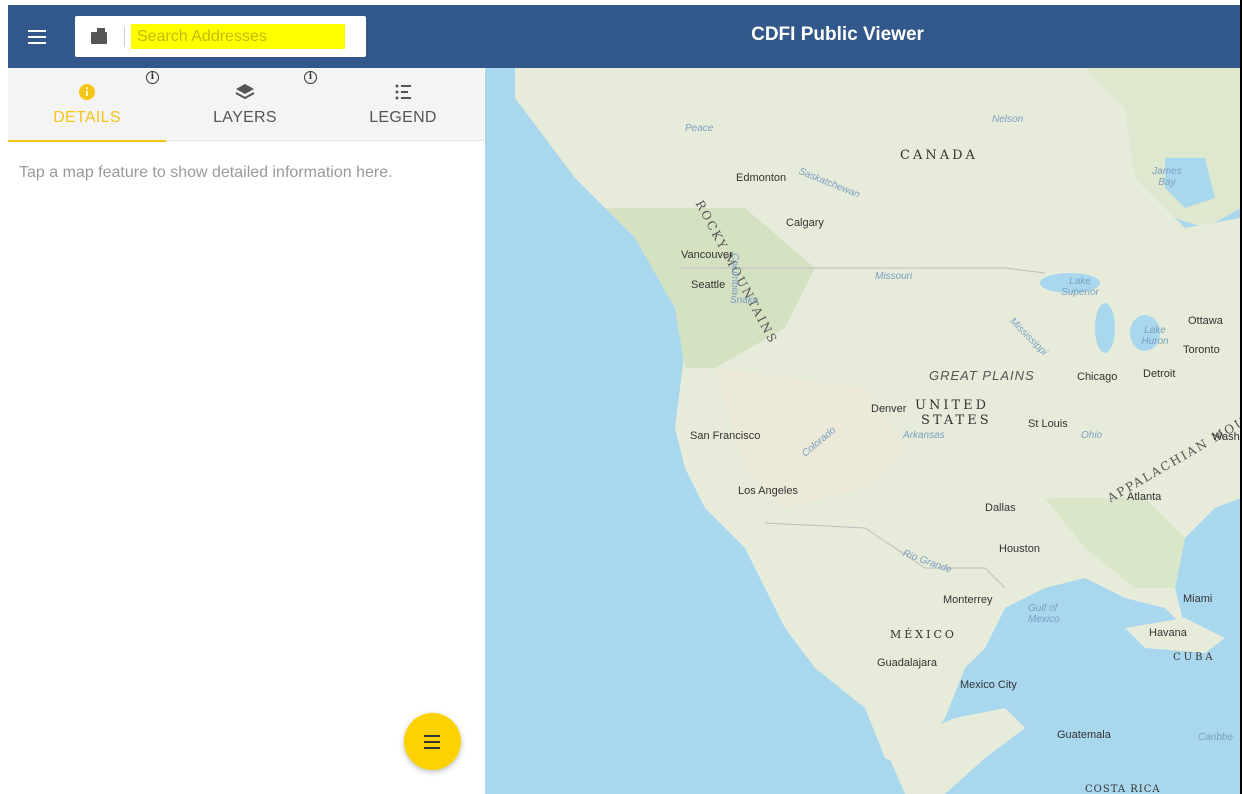 The height and width of the screenshot is (794, 1242). Describe the element at coordinates (87, 92) in the screenshot. I see `info-circle-icon` at that location.